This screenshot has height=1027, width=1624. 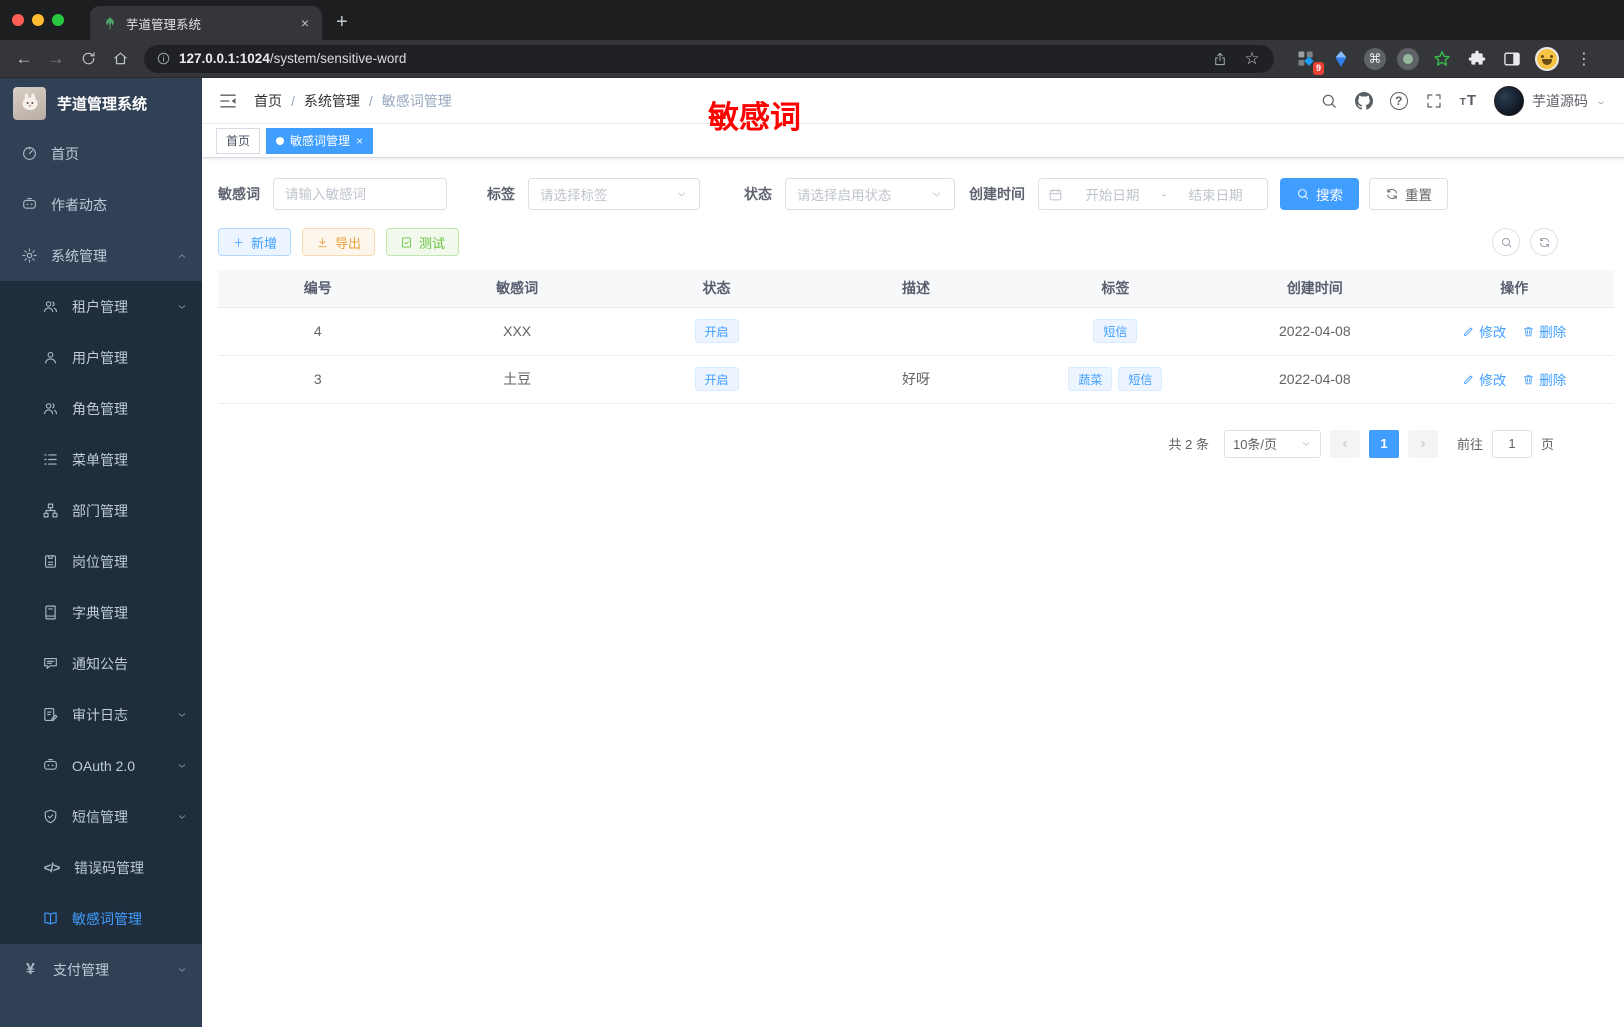 I want to click on extension-grid-button: 9, so click(x=1309, y=61).